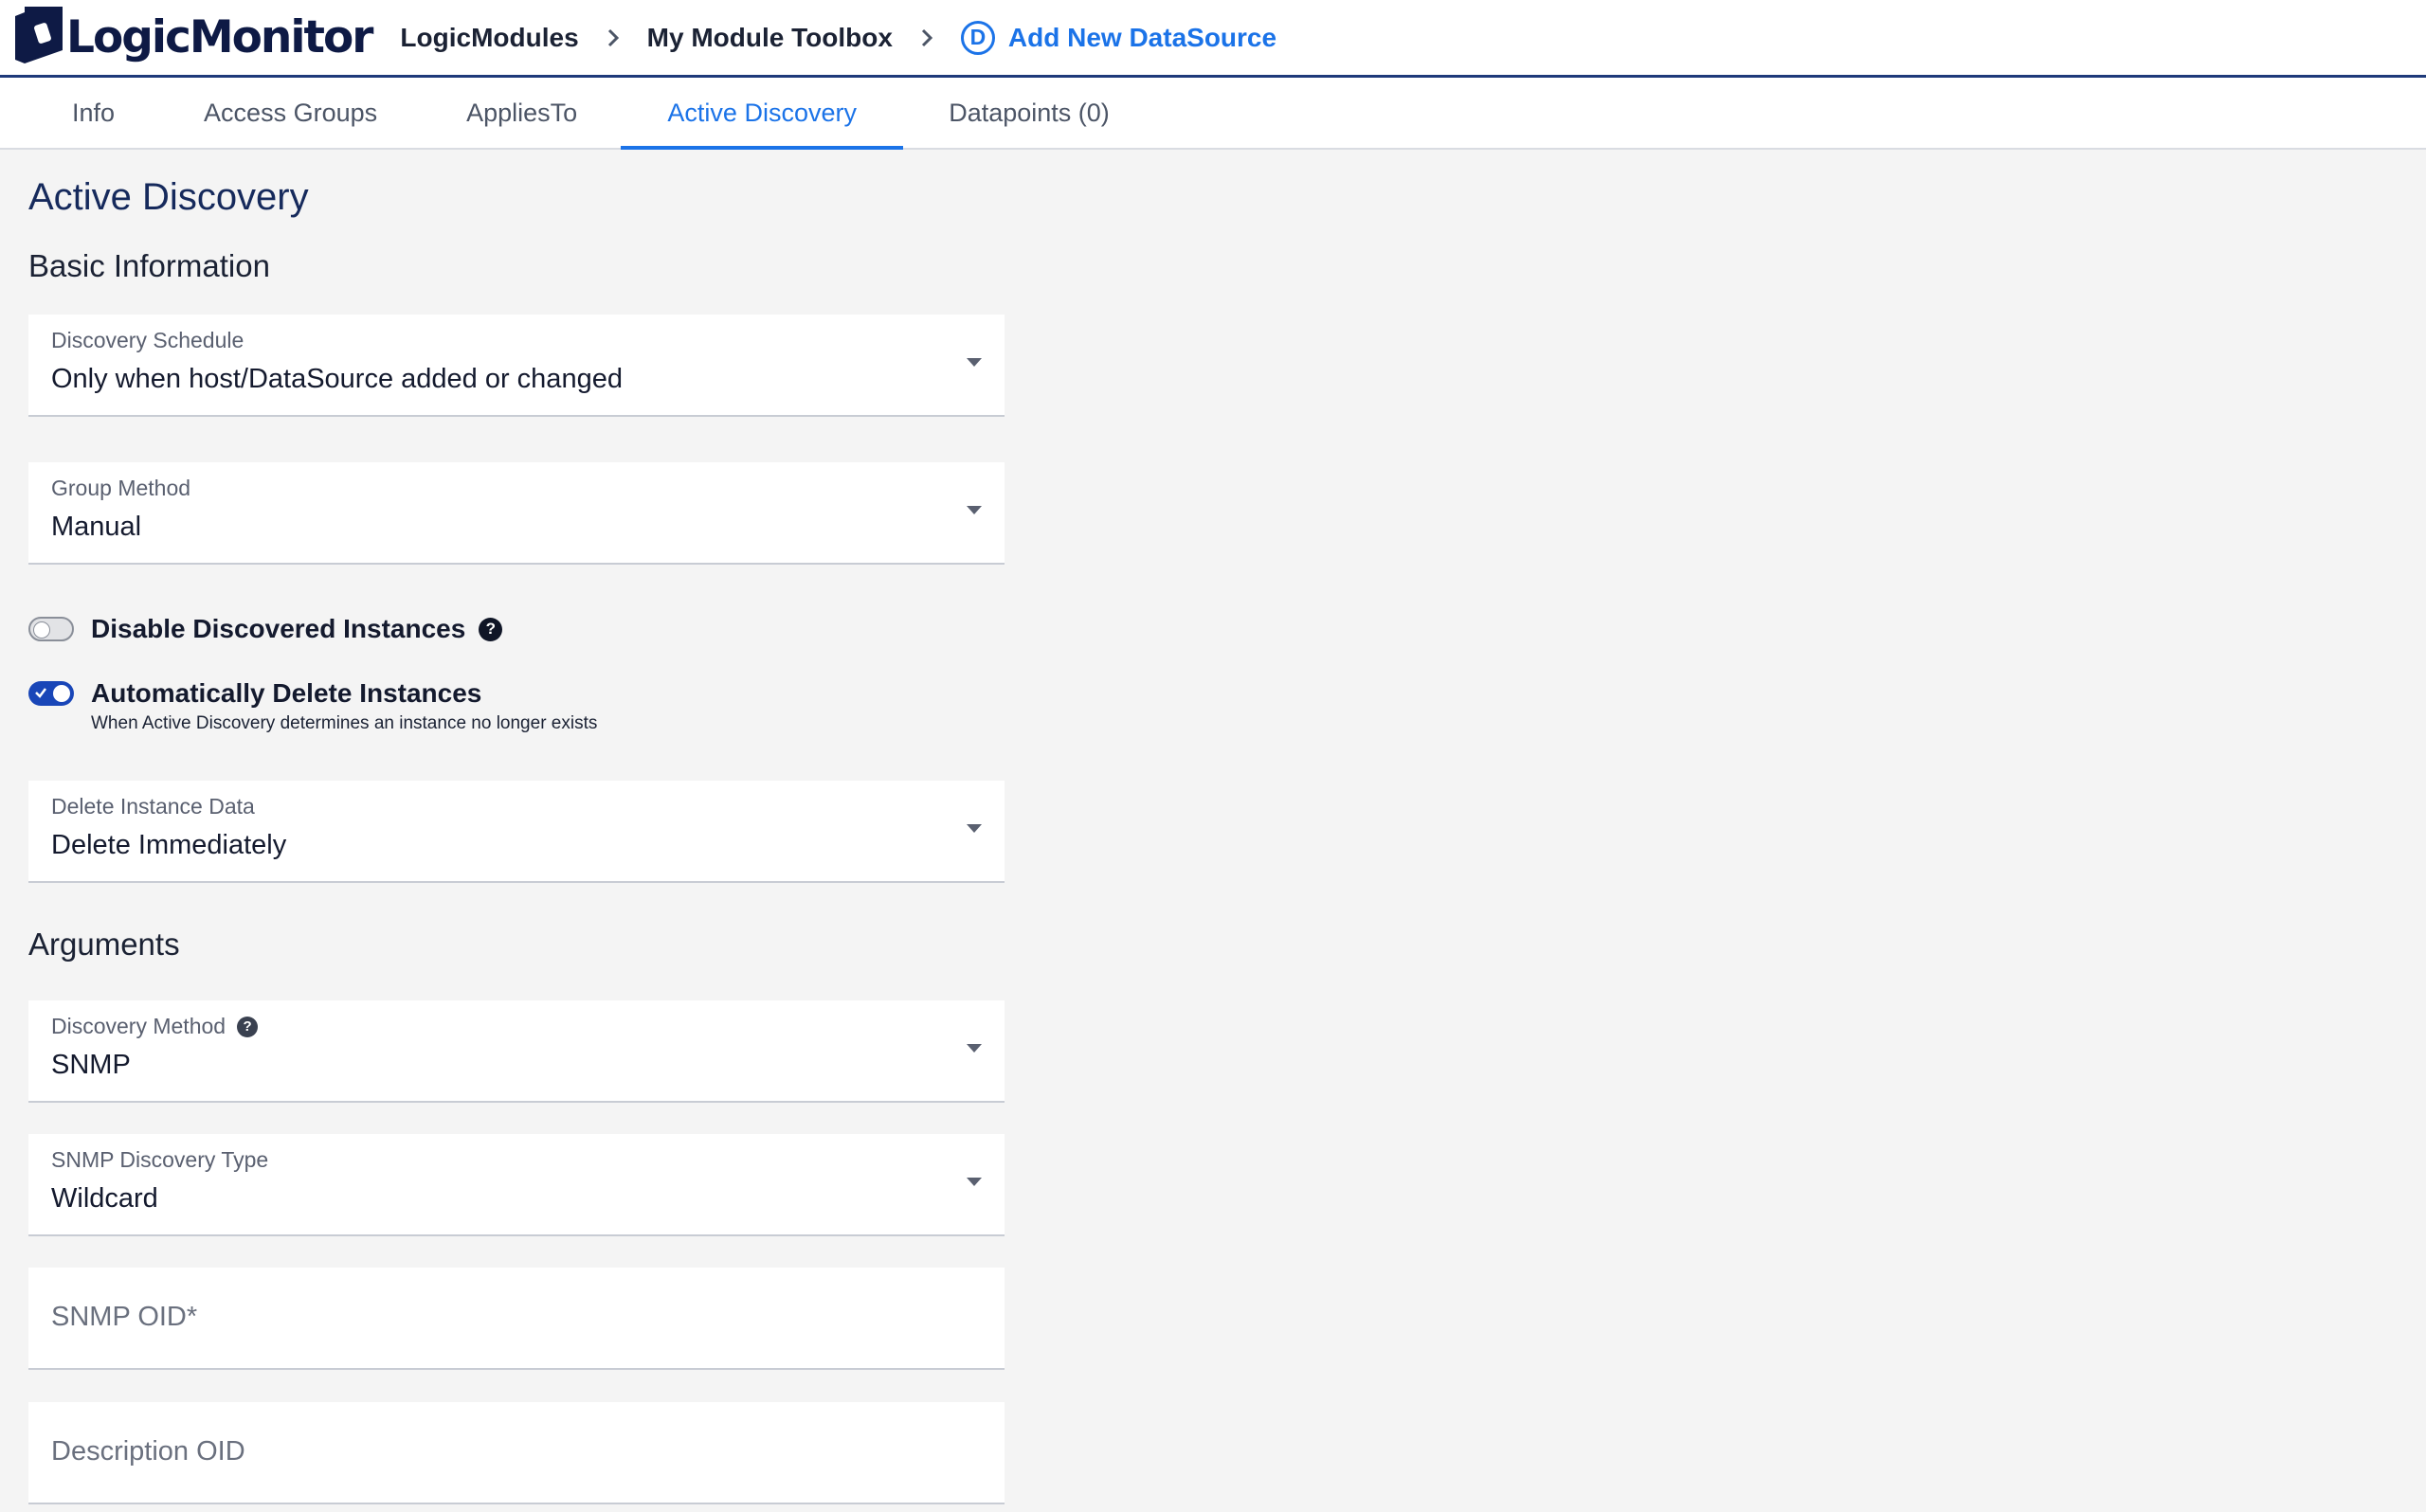 This screenshot has height=1512, width=2426. What do you see at coordinates (522, 113) in the screenshot?
I see `tab-appliesto: AppliesTo` at bounding box center [522, 113].